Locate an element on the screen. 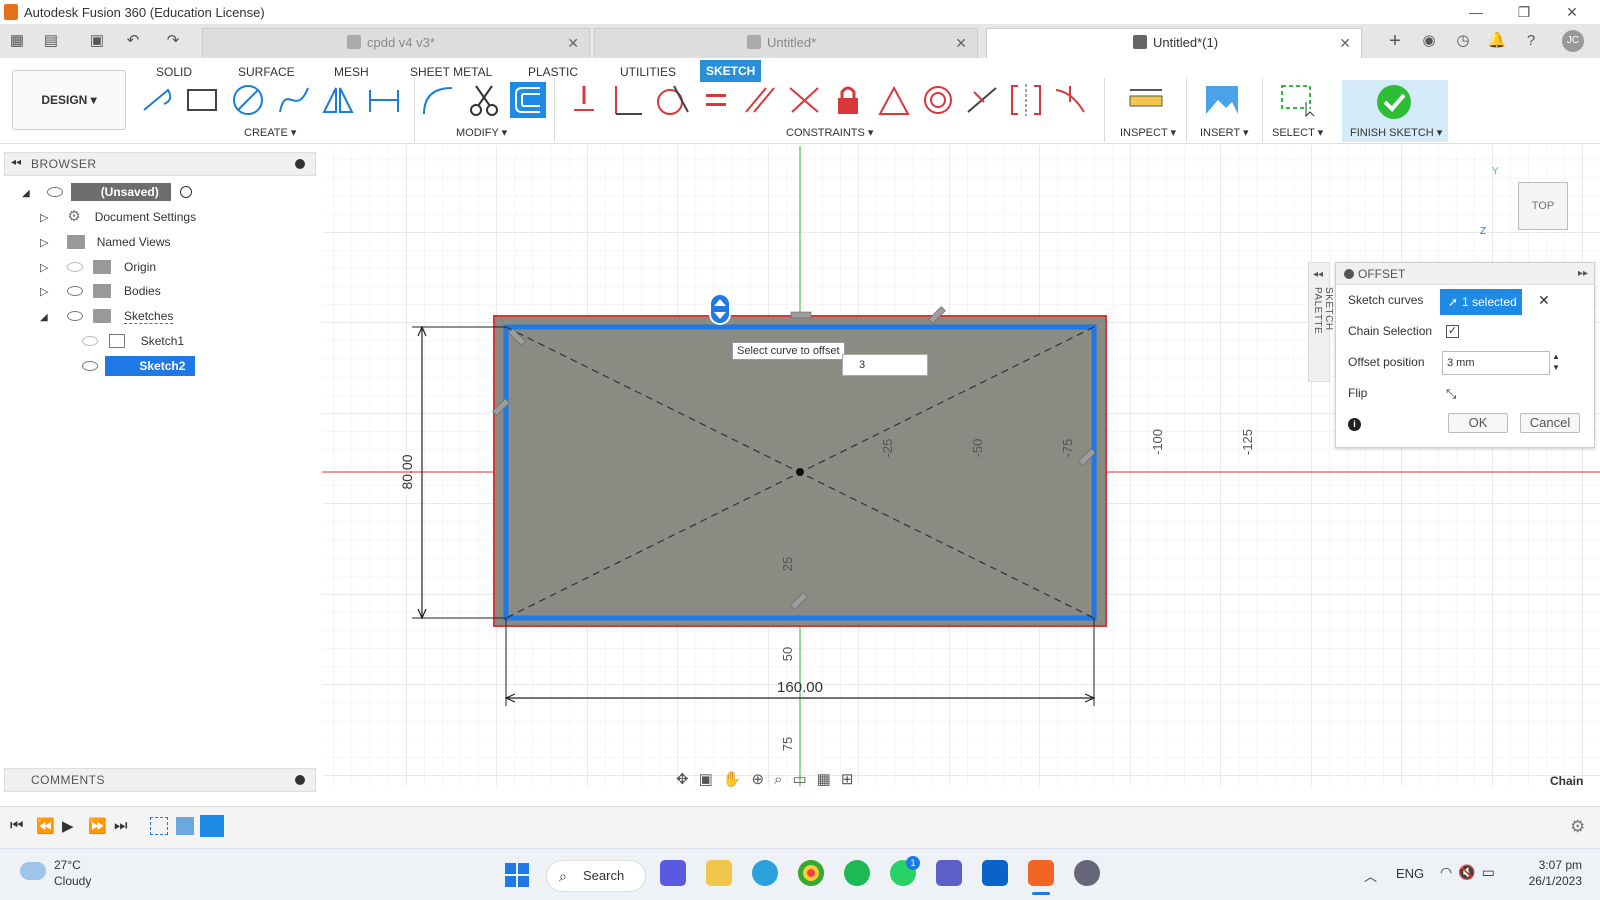 This screenshot has width=1600, height=900. inspect-dropdown: INSPECT ▾ is located at coordinates (1148, 132).